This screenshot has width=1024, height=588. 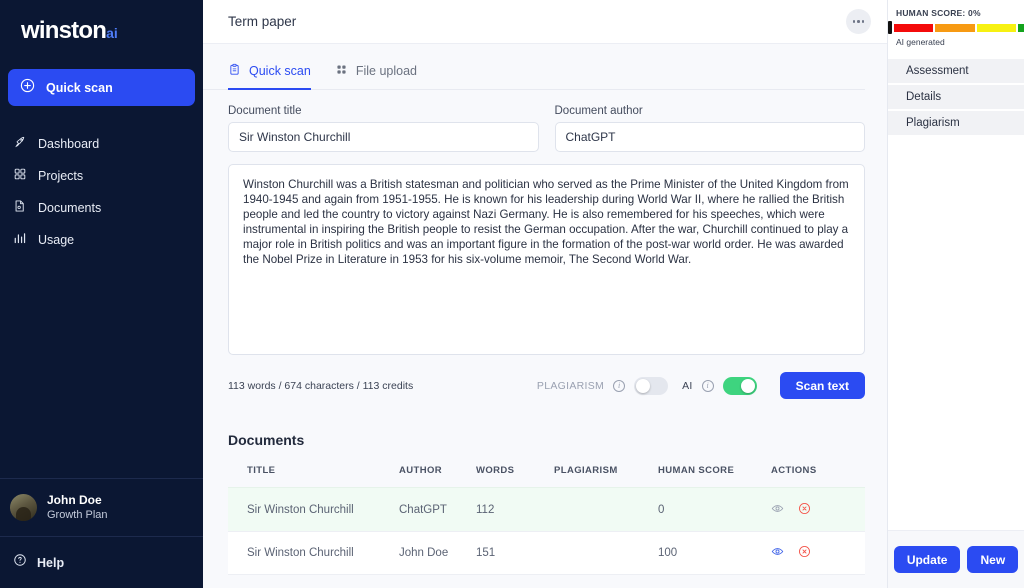 I want to click on document-title-input, so click(x=383, y=137).